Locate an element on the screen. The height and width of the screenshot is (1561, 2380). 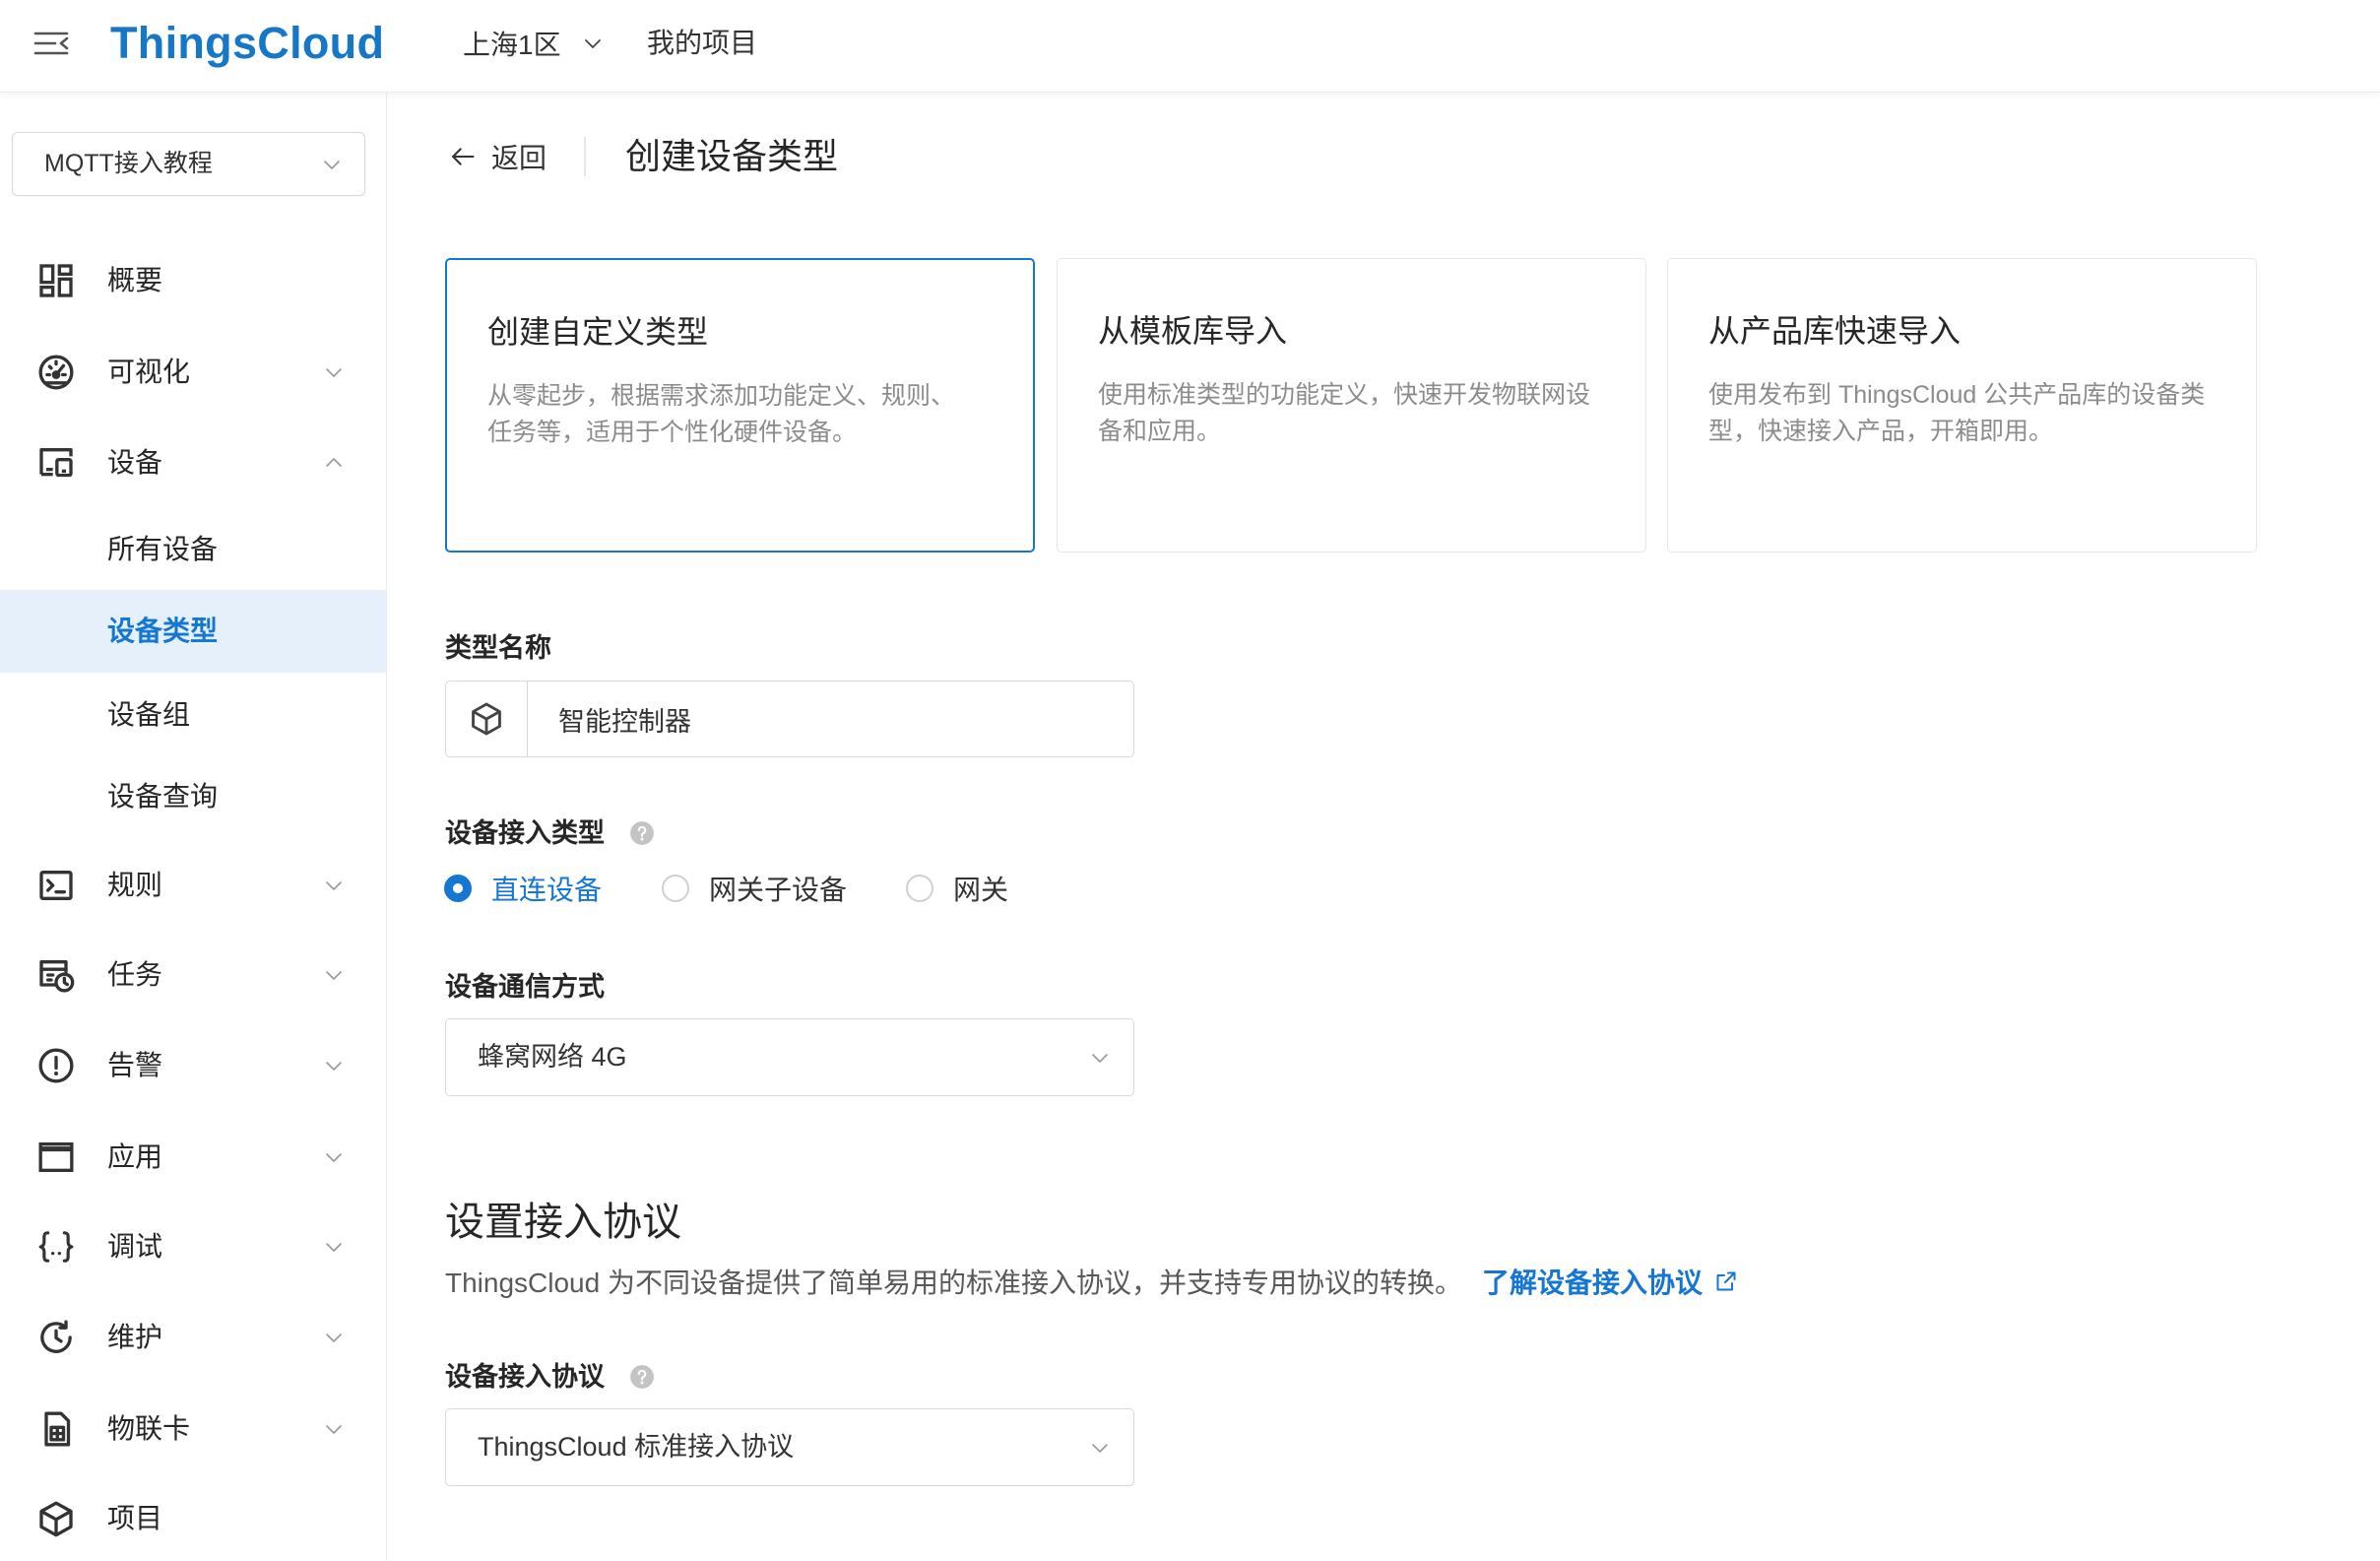
option-card-description: 从零起步，根据需求添加功能定义、规则、任务等，适用于个性化硬件设备。 is located at coordinates (721, 414).